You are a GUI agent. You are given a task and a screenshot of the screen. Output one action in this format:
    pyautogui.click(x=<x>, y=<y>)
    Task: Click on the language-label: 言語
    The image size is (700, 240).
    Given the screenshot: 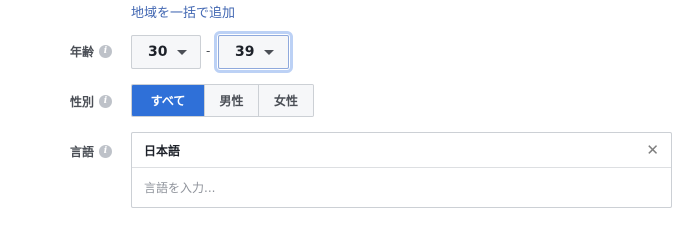 What is the action you would take?
    pyautogui.click(x=81, y=152)
    